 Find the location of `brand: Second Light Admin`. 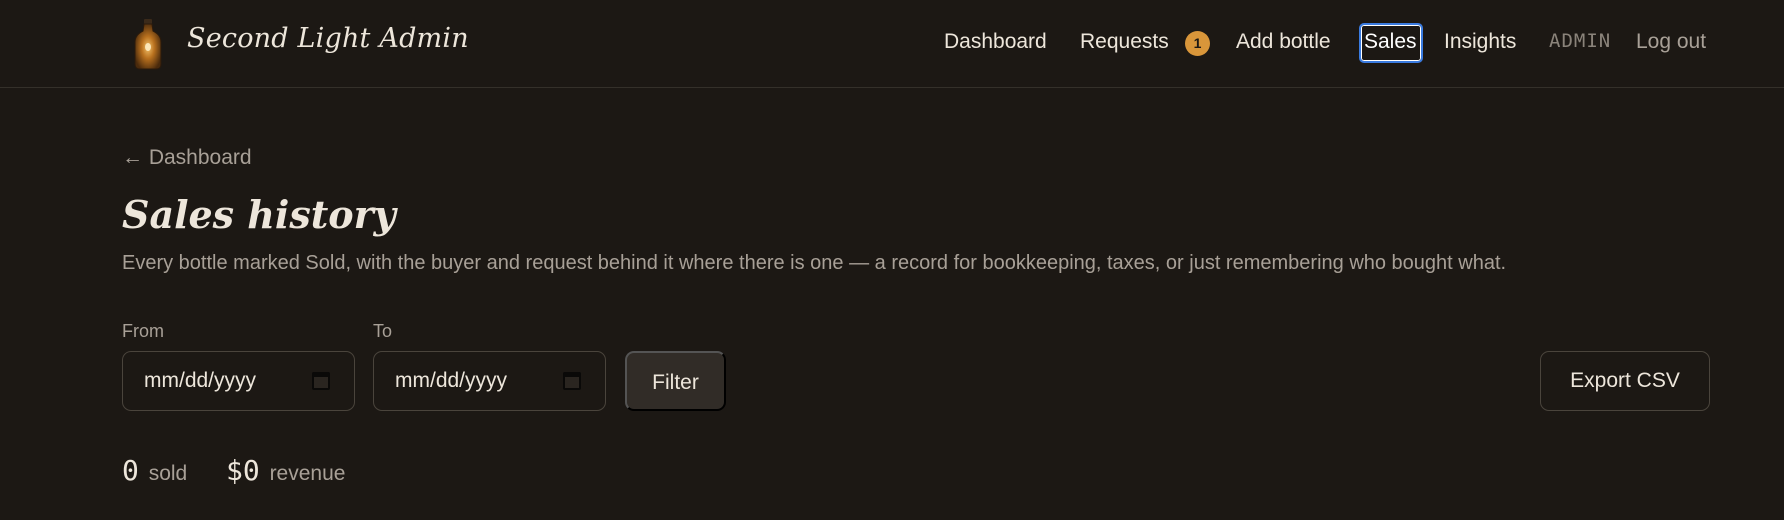

brand: Second Light Admin is located at coordinates (300, 44).